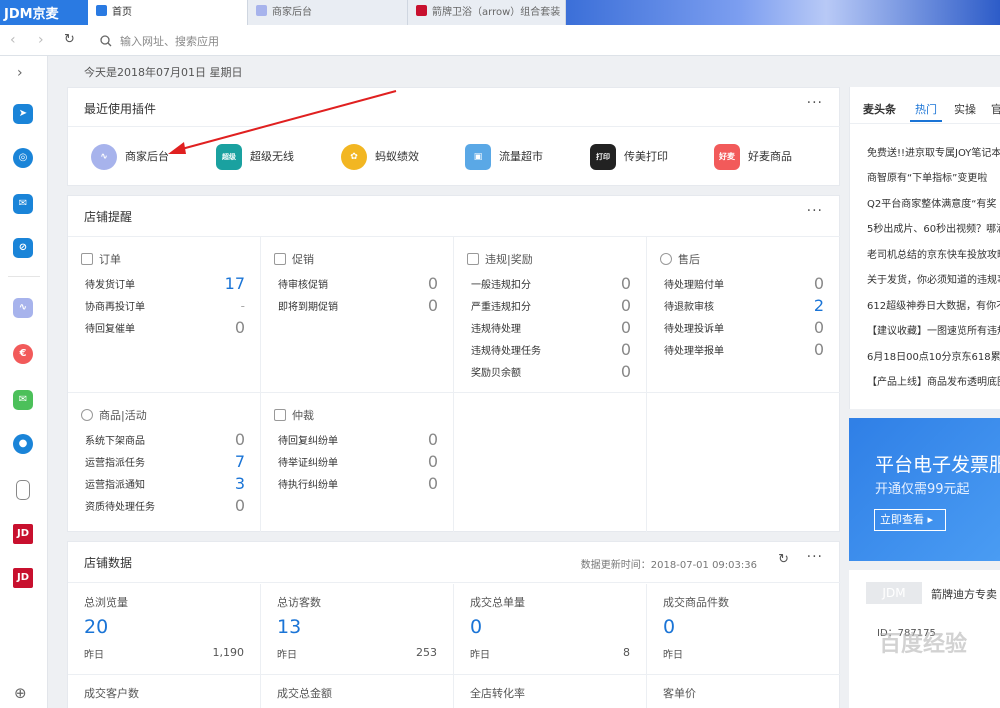  What do you see at coordinates (358, 485) in the screenshot?
I see `reminder-row: 待执行纠纷单 0` at bounding box center [358, 485].